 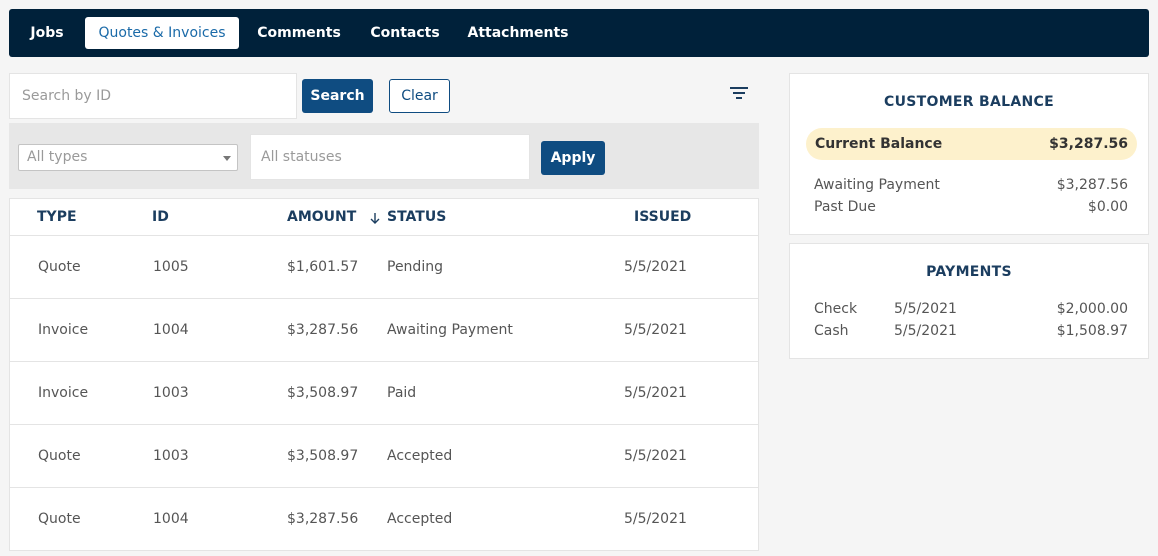 I want to click on cell-id: 1005, so click(x=171, y=267).